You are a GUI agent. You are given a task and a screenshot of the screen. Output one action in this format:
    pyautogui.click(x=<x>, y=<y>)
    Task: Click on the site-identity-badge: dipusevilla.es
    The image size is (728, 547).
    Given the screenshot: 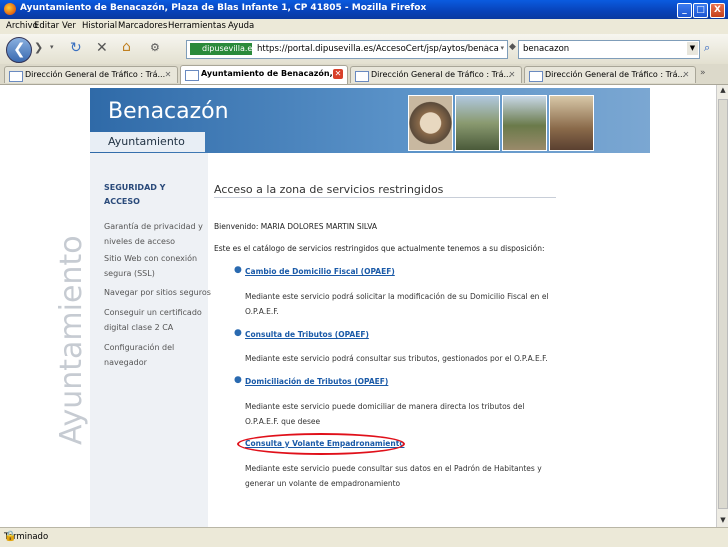 What is the action you would take?
    pyautogui.click(x=223, y=49)
    